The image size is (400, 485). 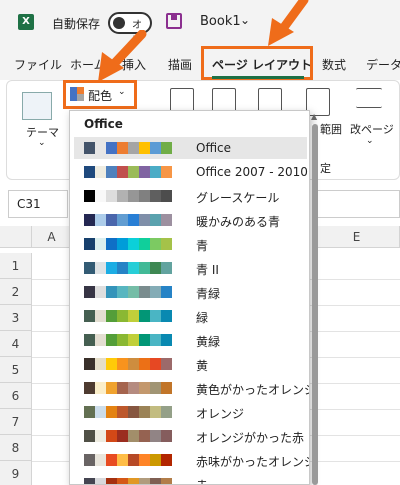 What do you see at coordinates (372, 129) in the screenshot?
I see `page-break-label: 改ページ` at bounding box center [372, 129].